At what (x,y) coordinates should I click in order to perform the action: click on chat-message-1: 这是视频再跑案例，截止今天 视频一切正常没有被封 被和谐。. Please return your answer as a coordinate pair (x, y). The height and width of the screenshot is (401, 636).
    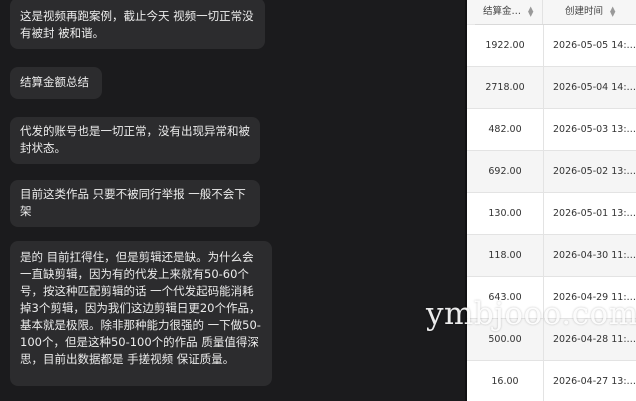
    Looking at the image, I should click on (137, 24).